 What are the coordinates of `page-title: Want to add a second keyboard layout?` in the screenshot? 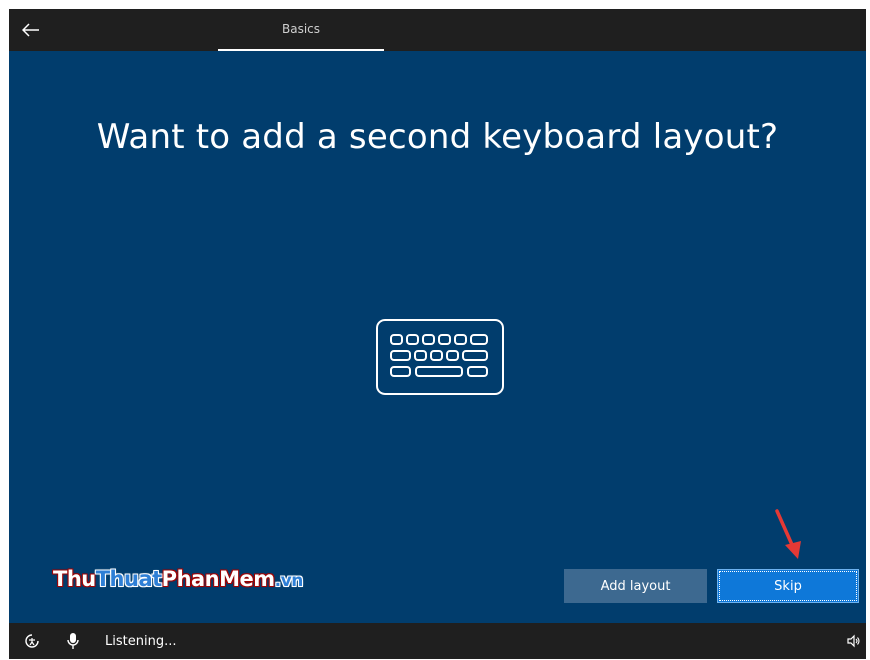 It's located at (437, 137).